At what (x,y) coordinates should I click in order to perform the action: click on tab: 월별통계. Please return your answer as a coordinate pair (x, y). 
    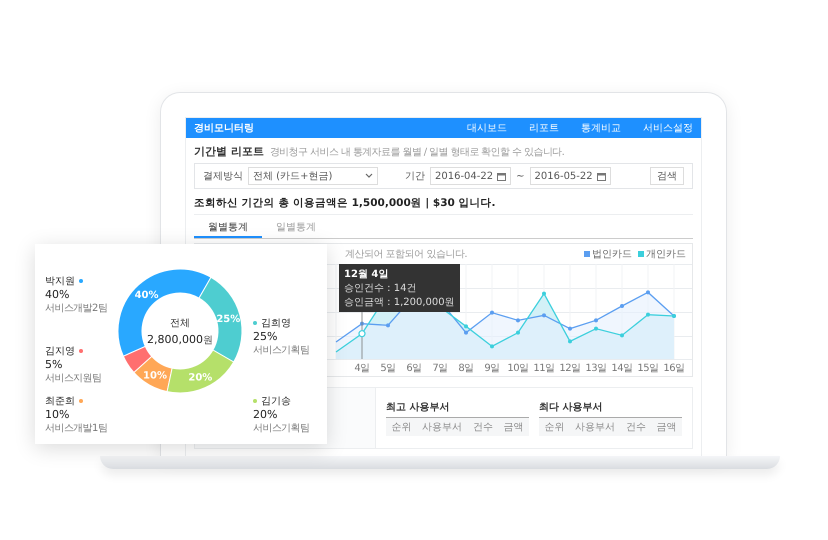
    Looking at the image, I should click on (228, 228).